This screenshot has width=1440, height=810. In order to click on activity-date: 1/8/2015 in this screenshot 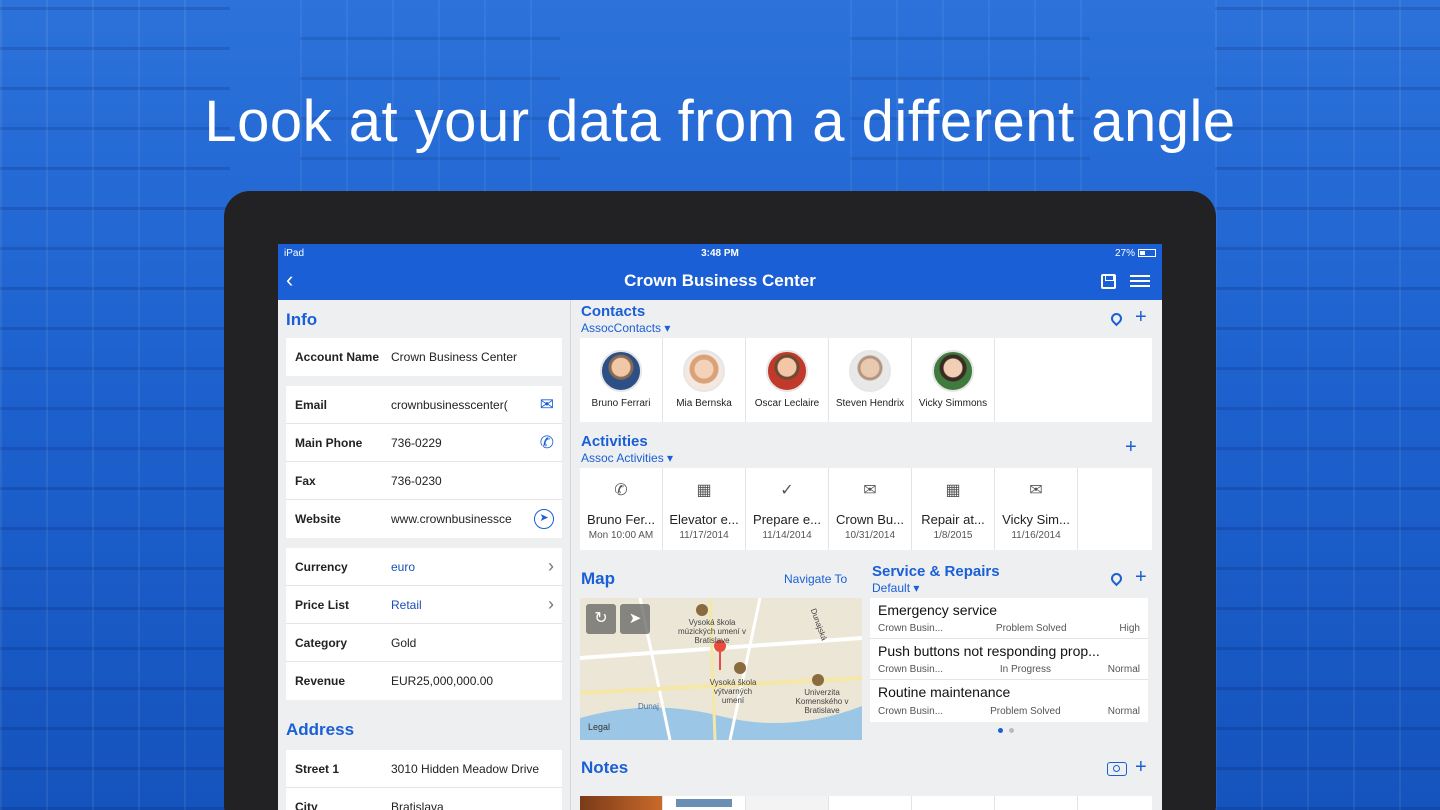, I will do `click(953, 535)`.